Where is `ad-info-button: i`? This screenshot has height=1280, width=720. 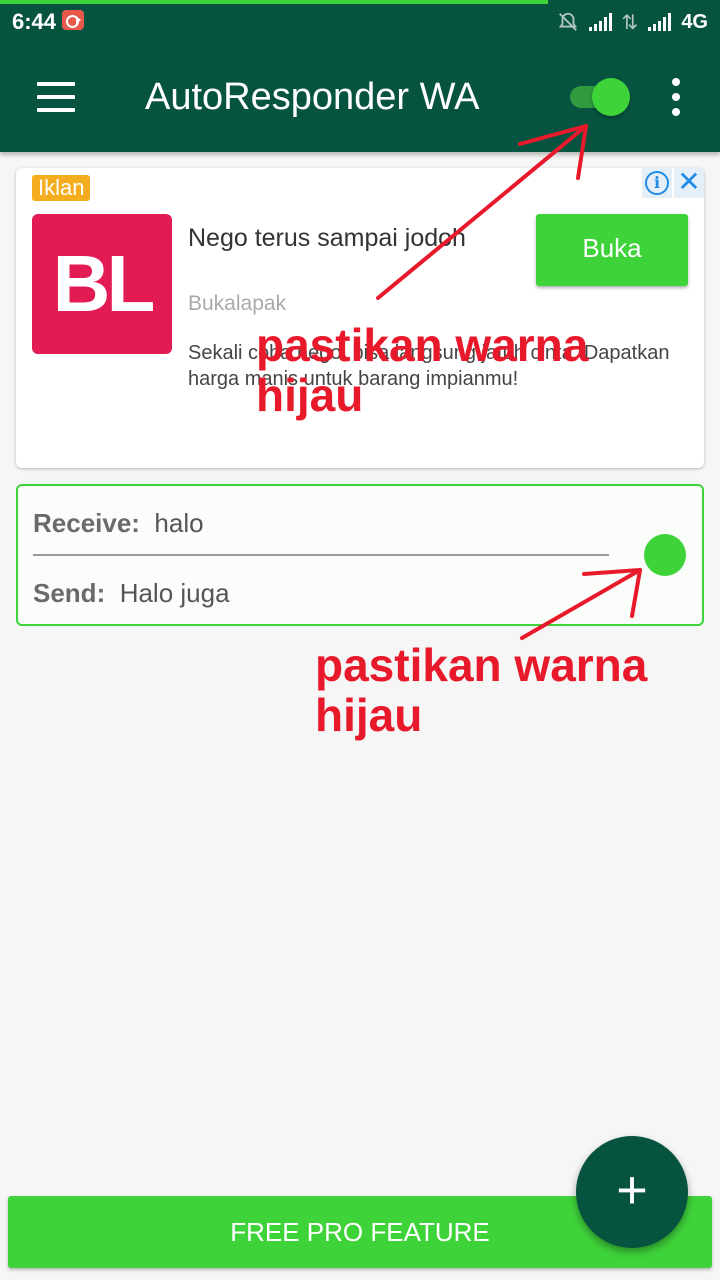 ad-info-button: i is located at coordinates (657, 183).